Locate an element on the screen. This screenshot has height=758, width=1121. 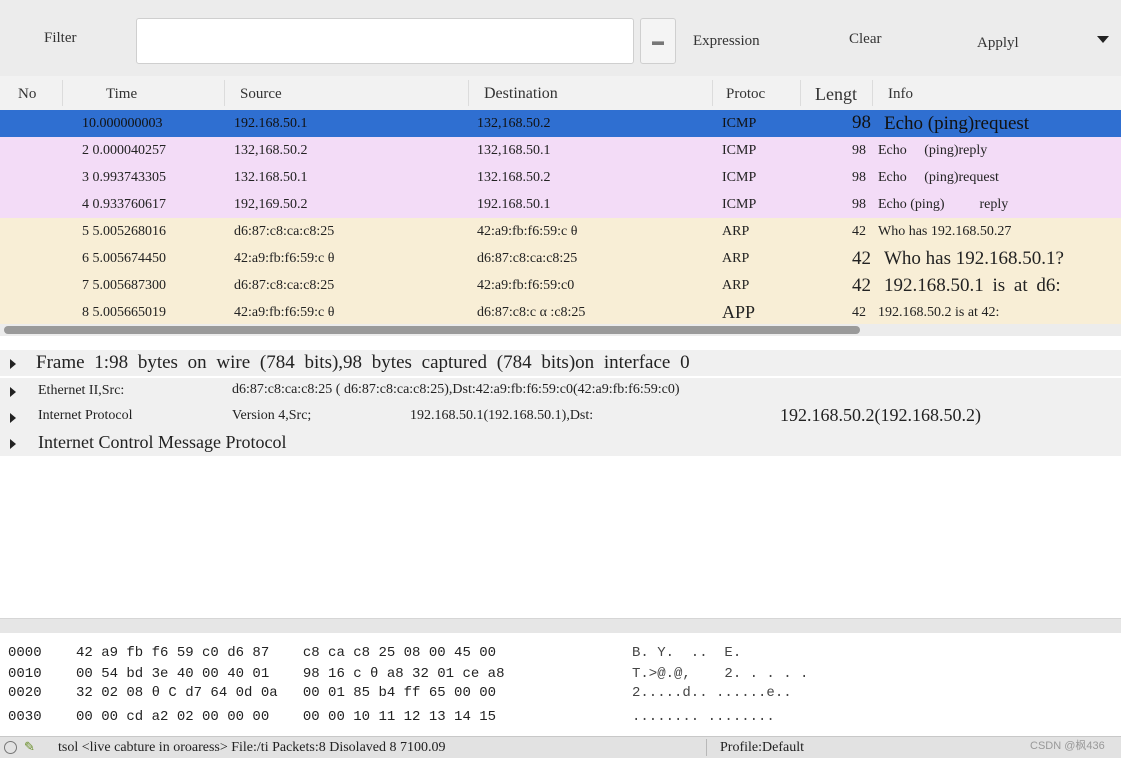
edit-comment-icon: ✎ is located at coordinates (29, 747).